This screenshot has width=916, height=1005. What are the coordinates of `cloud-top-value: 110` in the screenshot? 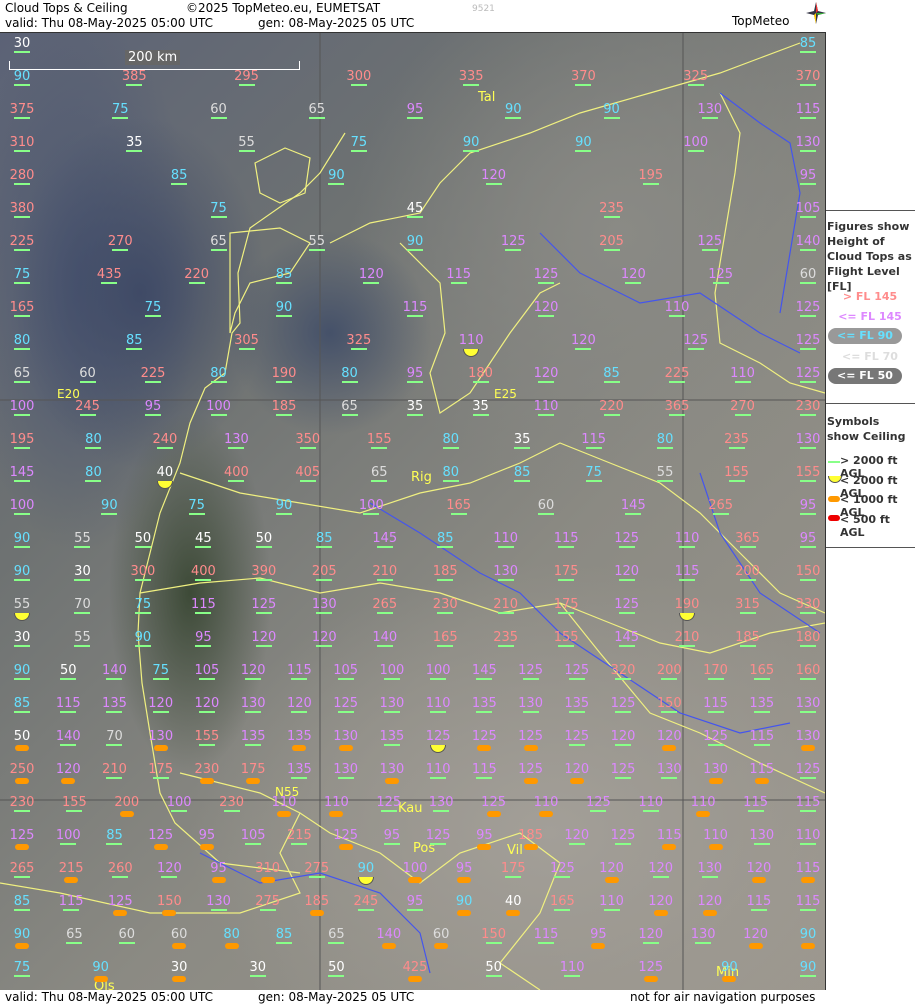 It's located at (715, 835).